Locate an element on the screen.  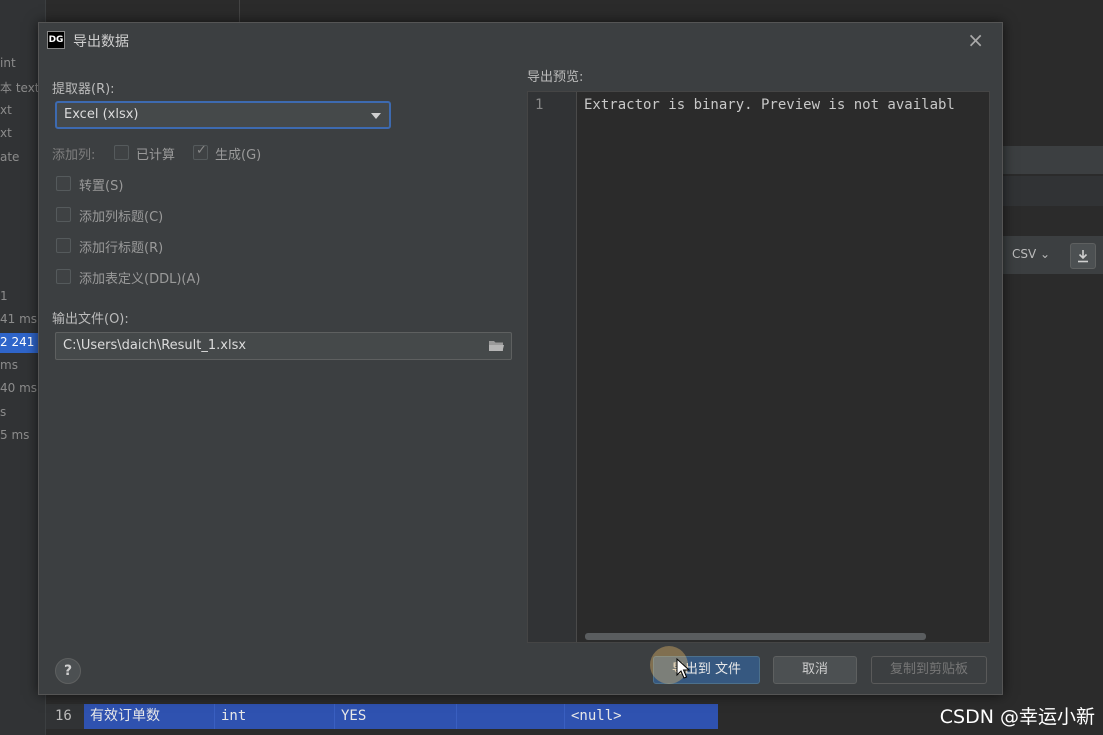
bg-fragment: int is located at coordinates (8, 63).